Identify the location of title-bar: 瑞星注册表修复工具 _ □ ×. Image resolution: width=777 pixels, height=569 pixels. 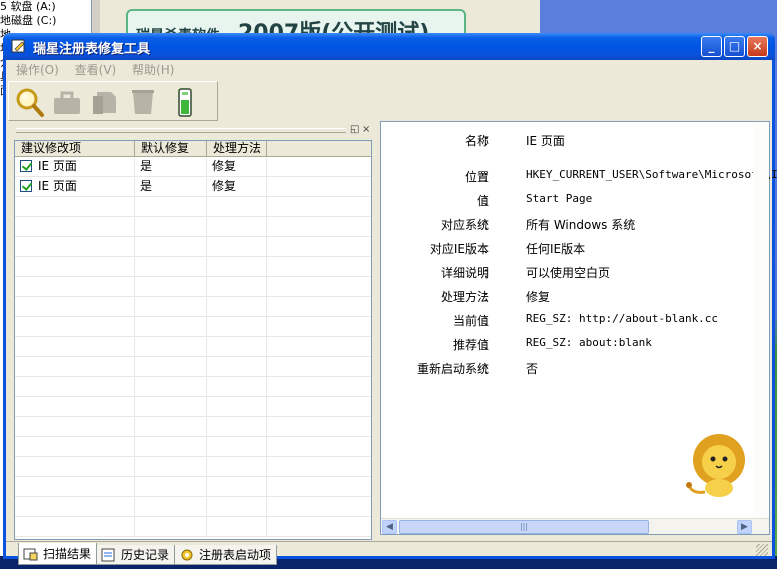
(389, 46).